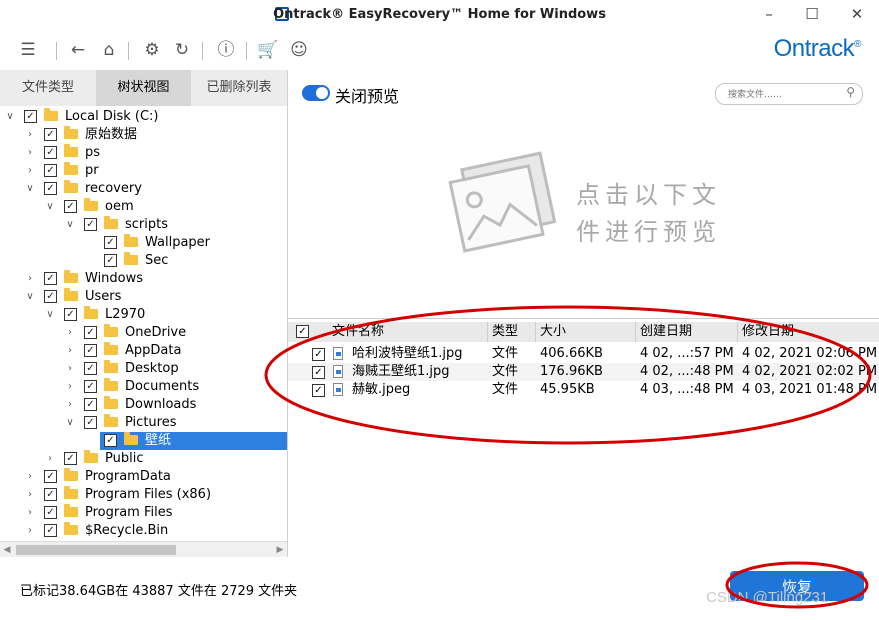 The height and width of the screenshot is (620, 879). I want to click on history-icon: ↻, so click(182, 50).